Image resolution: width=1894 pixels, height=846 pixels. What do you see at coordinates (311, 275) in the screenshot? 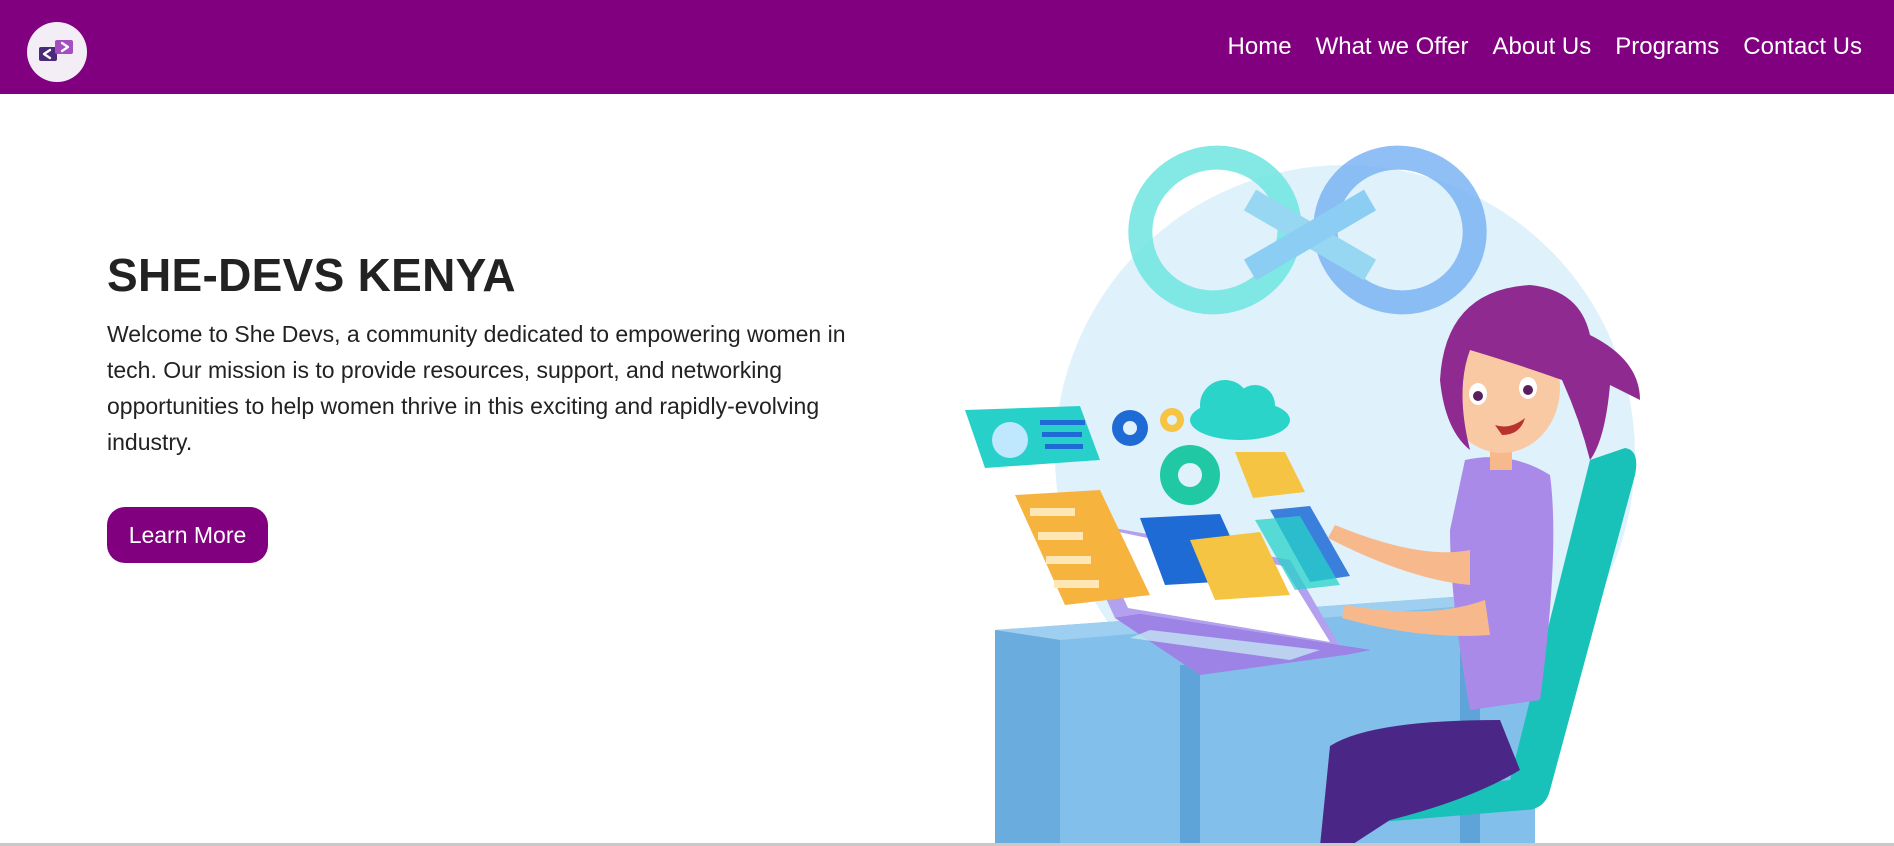
I see `hero-title: SHE-DEVS KENYA` at bounding box center [311, 275].